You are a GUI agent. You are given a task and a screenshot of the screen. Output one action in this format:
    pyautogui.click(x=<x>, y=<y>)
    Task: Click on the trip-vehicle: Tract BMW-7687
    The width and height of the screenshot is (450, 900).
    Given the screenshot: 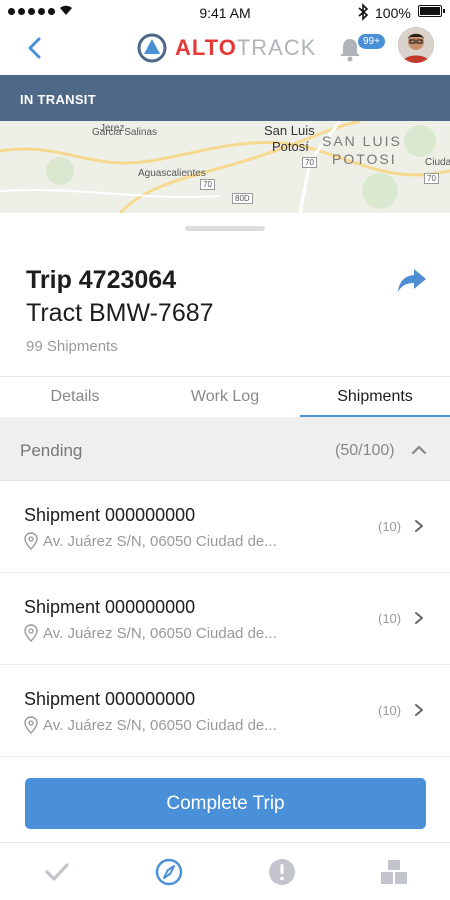 What is the action you would take?
    pyautogui.click(x=120, y=313)
    